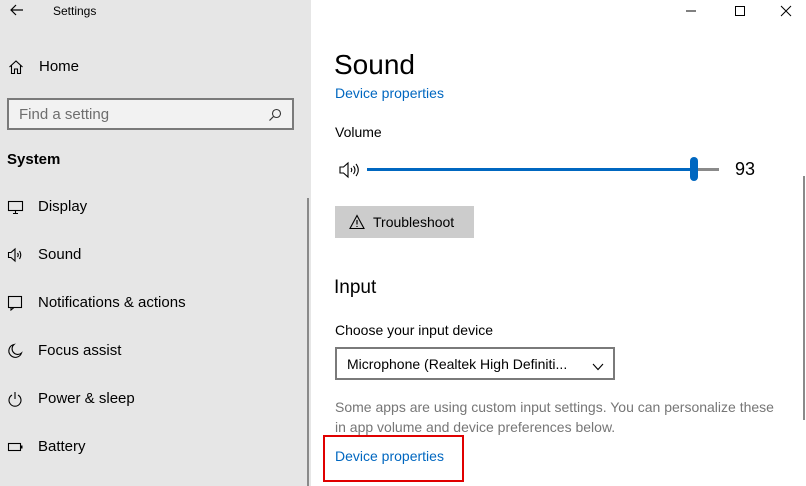 This screenshot has width=806, height=486. Describe the element at coordinates (80, 350) in the screenshot. I see `sidebar-item-label: Focus assist` at that location.